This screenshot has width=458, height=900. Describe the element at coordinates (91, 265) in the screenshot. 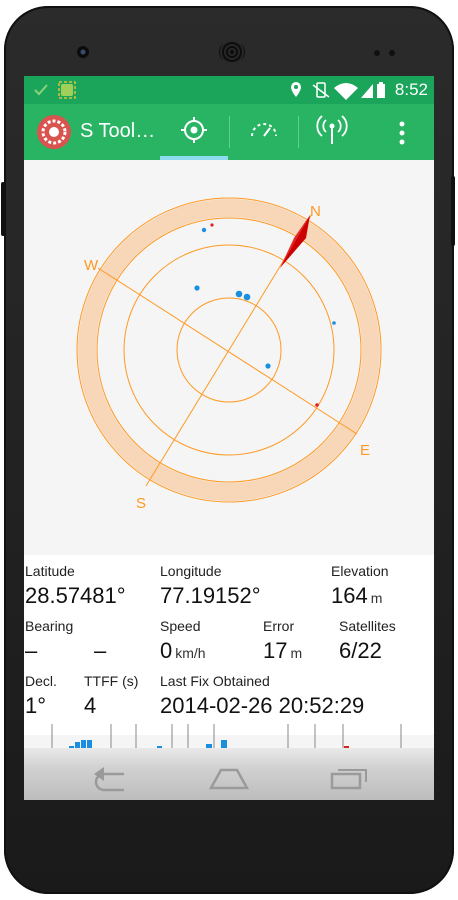

I see `direction-w: W` at that location.